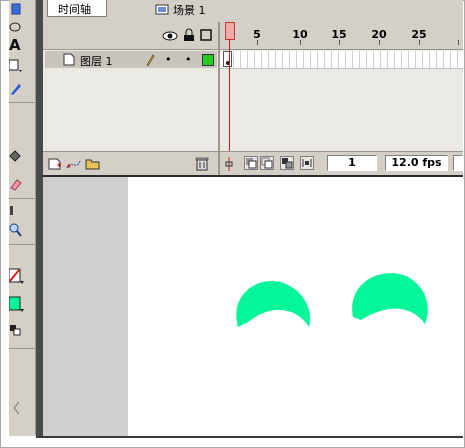 Image resolution: width=465 pixels, height=448 pixels. Describe the element at coordinates (458, 163) in the screenshot. I see `elapsed-time-field` at that location.